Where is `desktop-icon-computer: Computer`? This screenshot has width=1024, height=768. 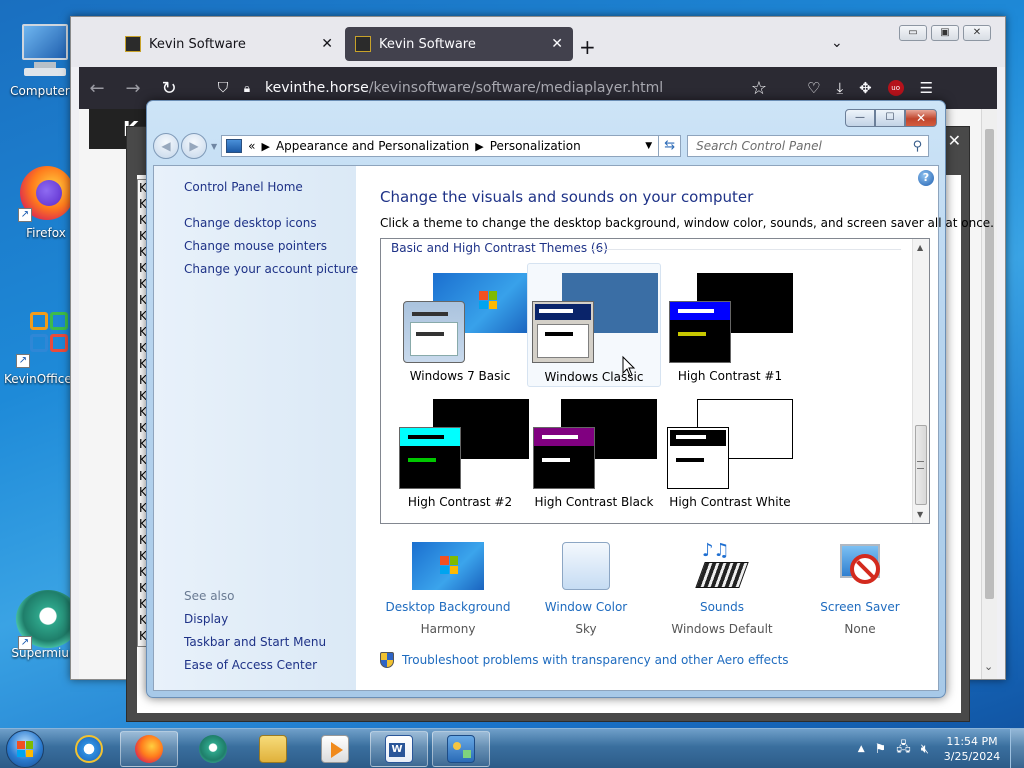
desktop-icon-computer: Computer is located at coordinates (40, 59).